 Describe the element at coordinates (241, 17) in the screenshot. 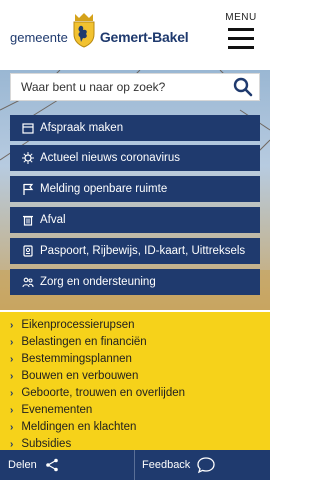

I see `menu-label: MENU` at that location.